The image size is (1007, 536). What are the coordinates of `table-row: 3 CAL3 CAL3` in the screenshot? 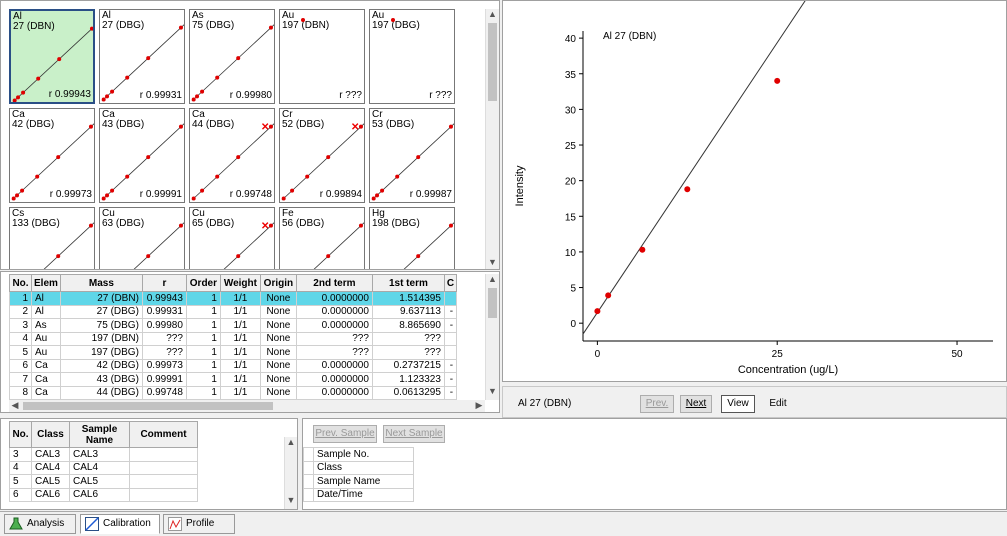 It's located at (103, 454).